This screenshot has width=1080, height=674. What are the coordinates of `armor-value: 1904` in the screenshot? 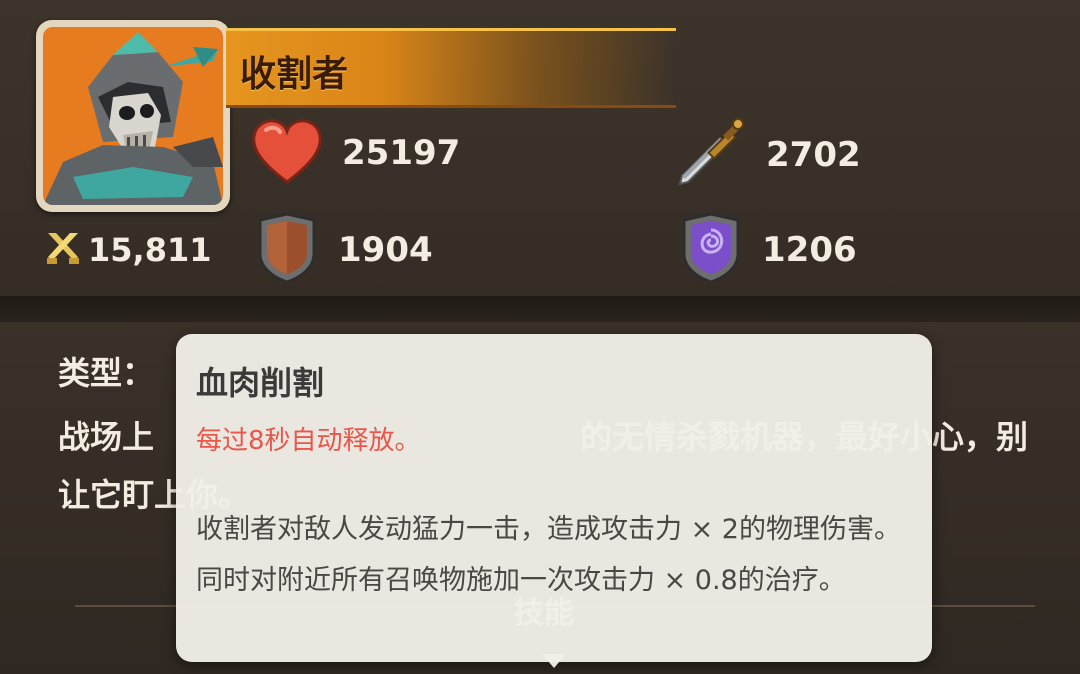 It's located at (385, 250).